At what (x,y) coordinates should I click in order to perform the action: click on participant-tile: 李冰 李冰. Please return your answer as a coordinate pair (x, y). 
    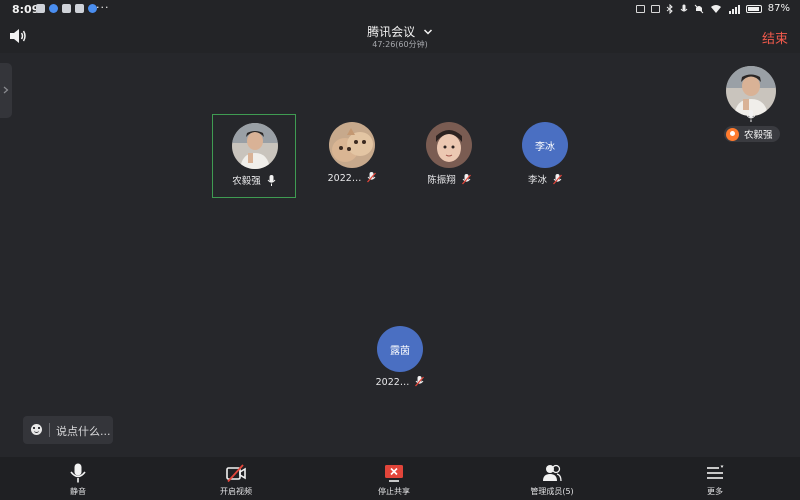
    Looking at the image, I should click on (545, 156).